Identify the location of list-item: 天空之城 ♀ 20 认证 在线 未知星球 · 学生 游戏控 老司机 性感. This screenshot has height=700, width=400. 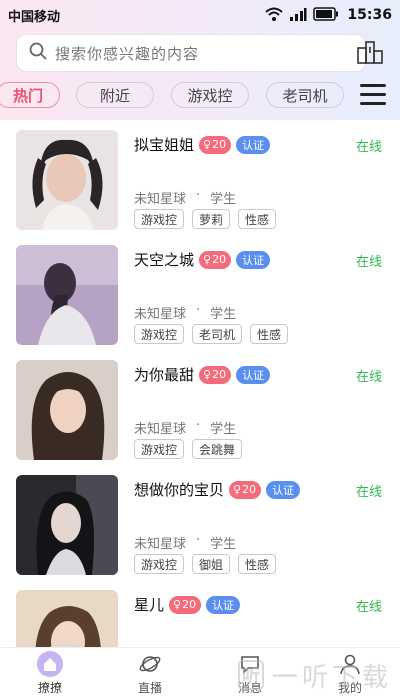
(200, 297).